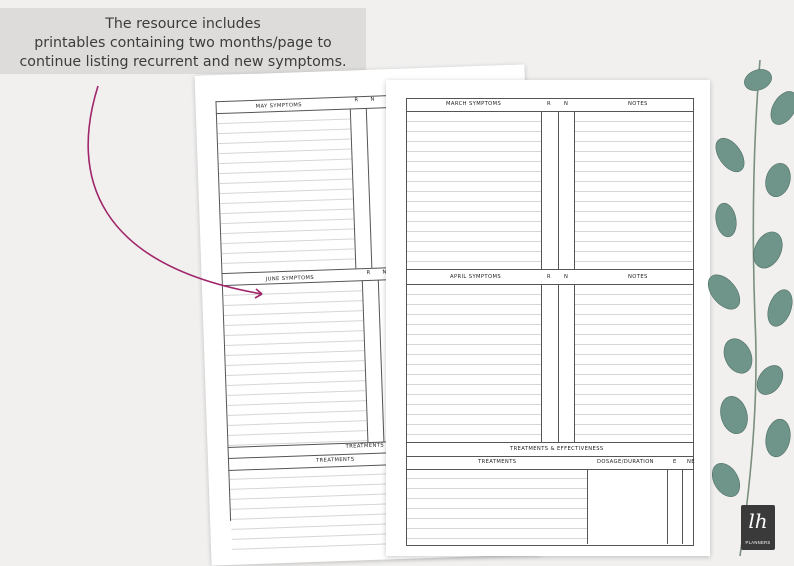  I want to click on front-n-divider, so click(558, 190).